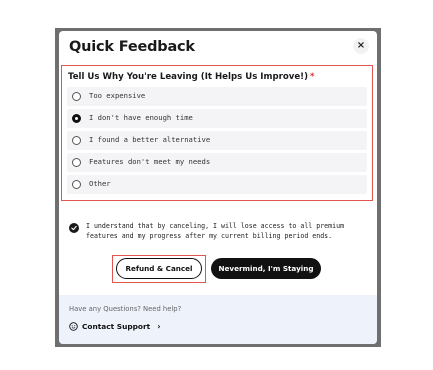 The image size is (433, 370). I want to click on option-not-enough-time: I don't have enough time, so click(217, 118).